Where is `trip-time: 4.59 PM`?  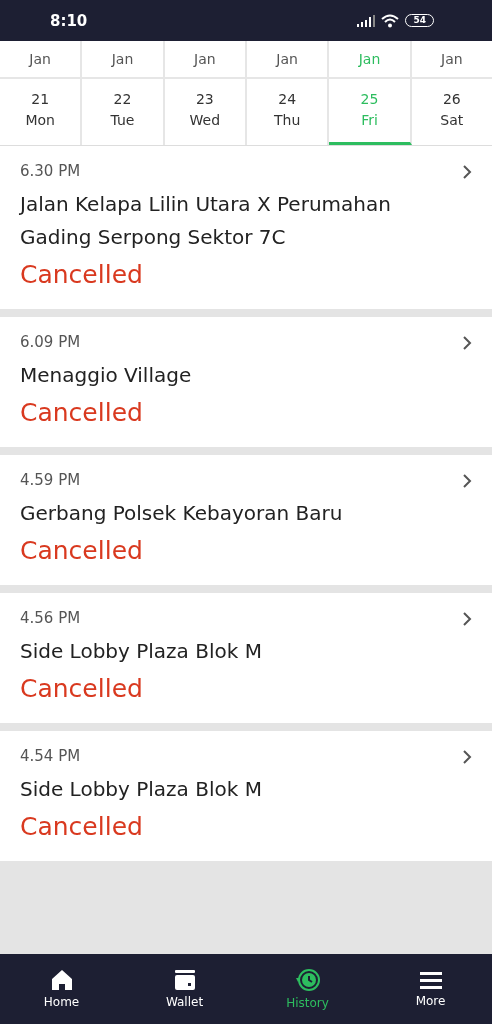
trip-time: 4.59 PM is located at coordinates (51, 480).